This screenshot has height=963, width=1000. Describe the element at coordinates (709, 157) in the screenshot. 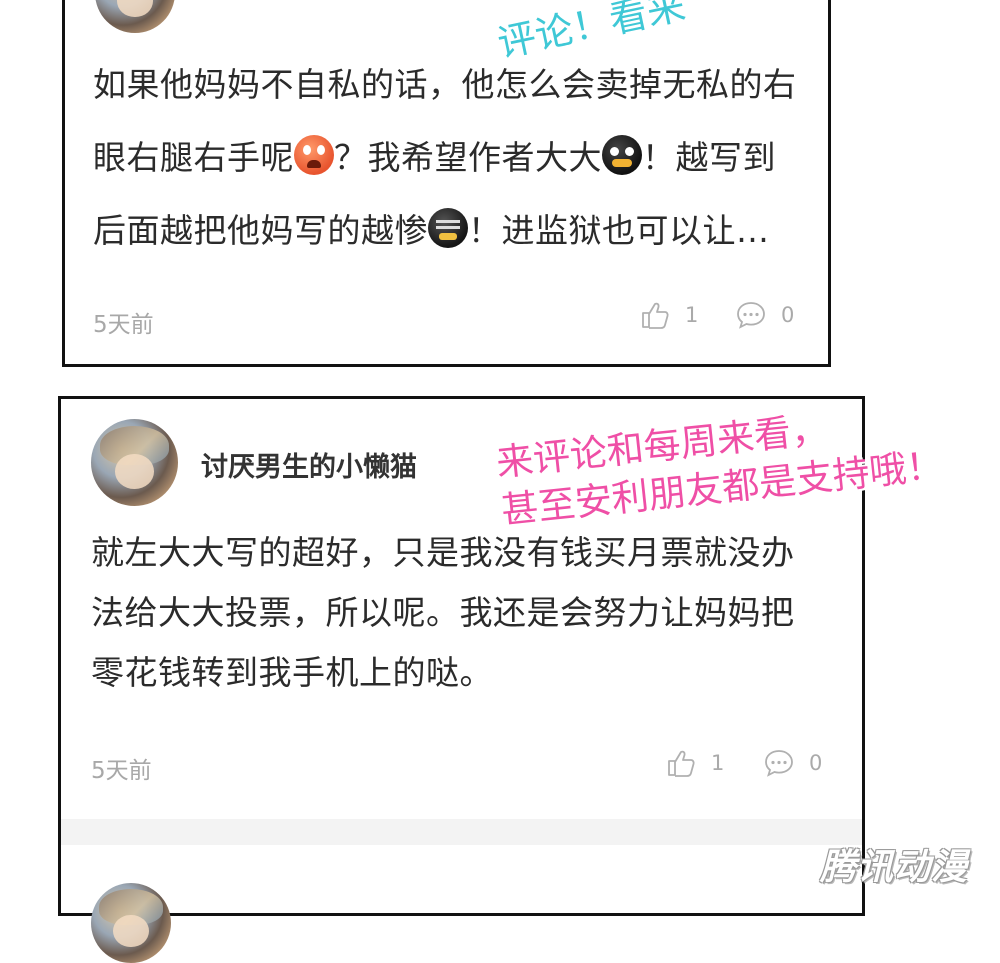

I see `comment-segment: ！越写到` at that location.